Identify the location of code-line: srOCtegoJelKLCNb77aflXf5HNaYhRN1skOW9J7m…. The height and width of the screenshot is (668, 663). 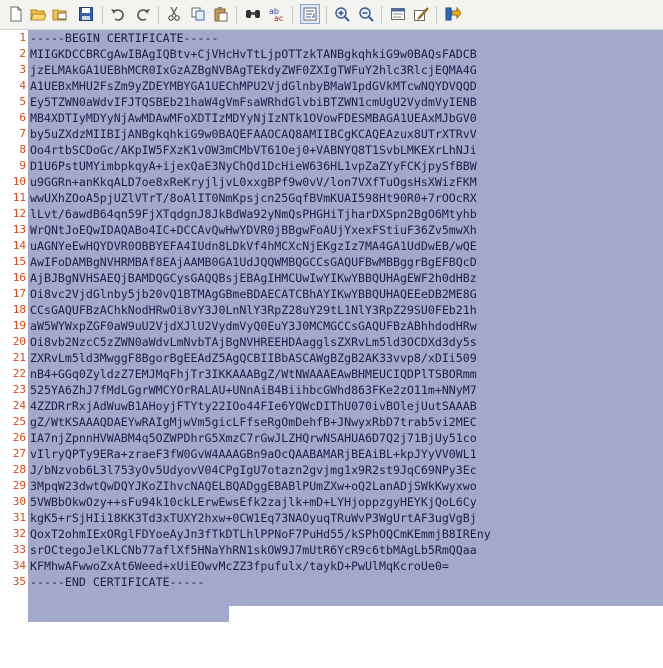
(253, 550).